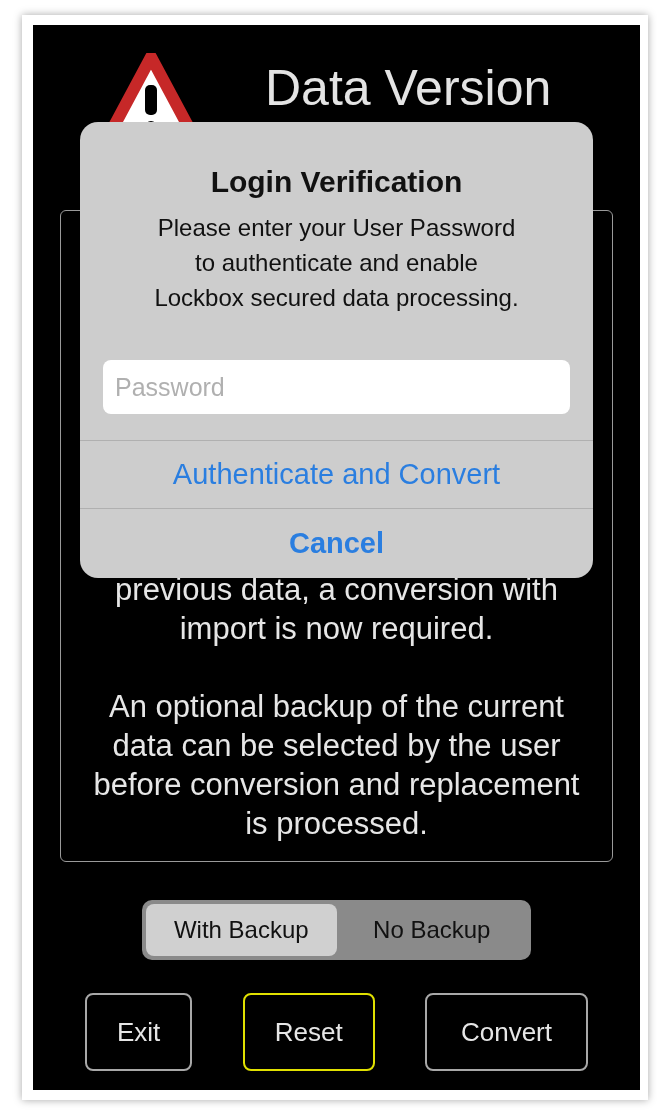 The image size is (657, 1112). I want to click on action-button: Exit, so click(139, 1032).